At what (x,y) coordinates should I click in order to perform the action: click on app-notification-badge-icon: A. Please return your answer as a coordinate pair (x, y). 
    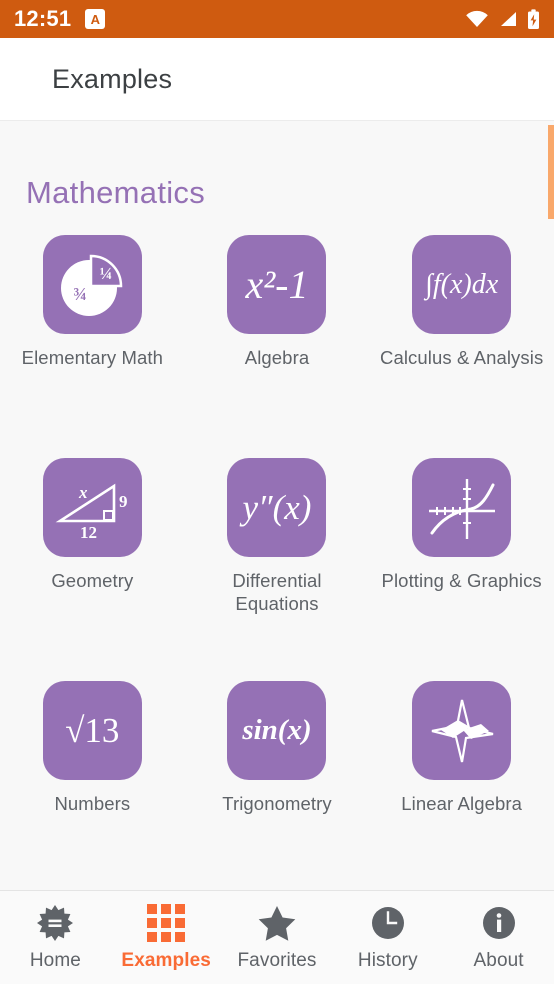
    Looking at the image, I should click on (95, 19).